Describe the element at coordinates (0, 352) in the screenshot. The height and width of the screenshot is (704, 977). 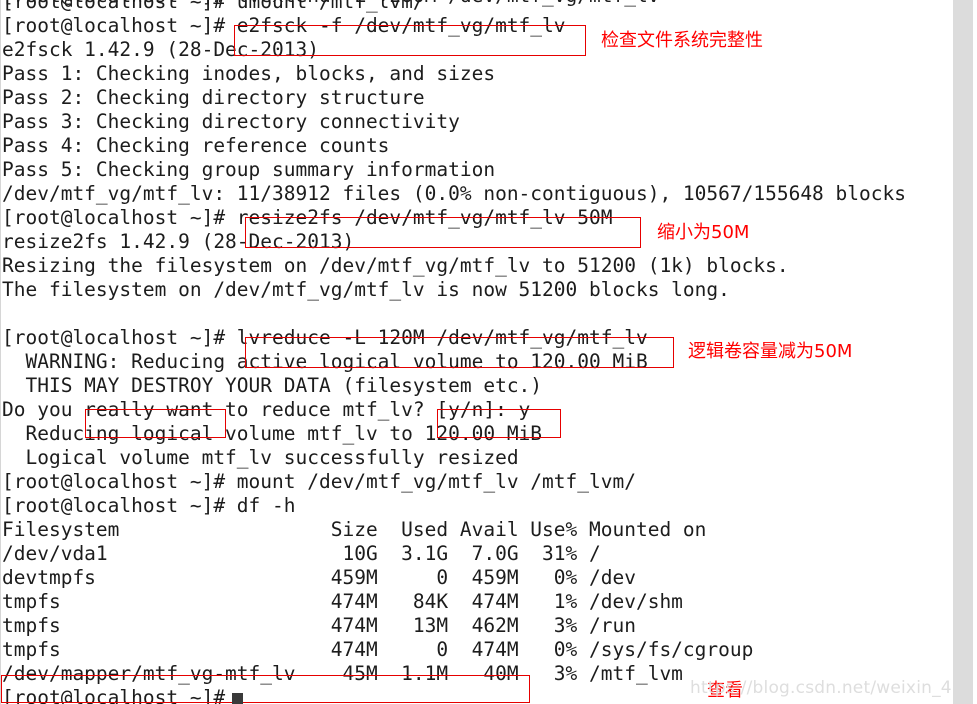
I see `left-gutter-rule` at that location.